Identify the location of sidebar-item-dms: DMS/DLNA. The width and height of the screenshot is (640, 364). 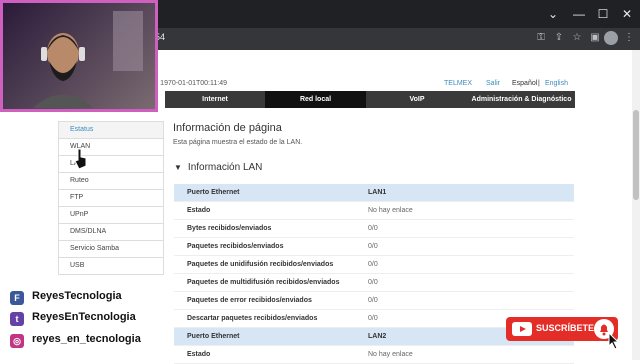
(111, 232).